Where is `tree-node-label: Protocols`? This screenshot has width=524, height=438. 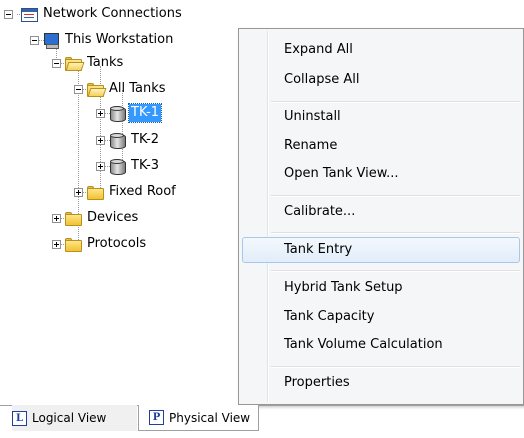
tree-node-label: Protocols is located at coordinates (117, 243).